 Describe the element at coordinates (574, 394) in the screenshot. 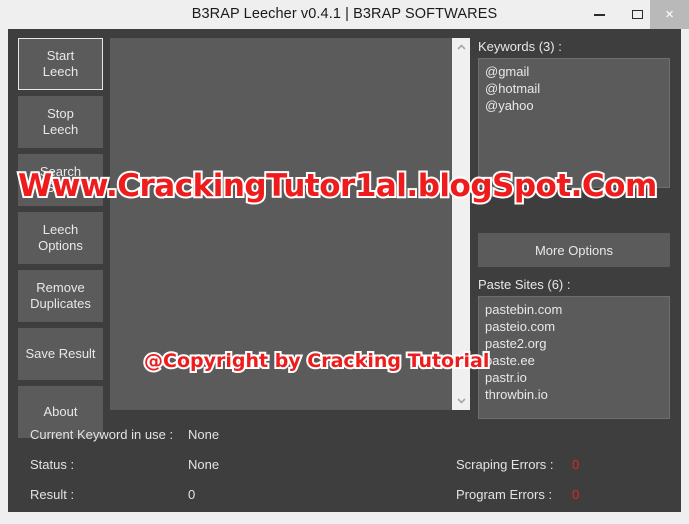

I see `list-item: throwbin.io` at that location.